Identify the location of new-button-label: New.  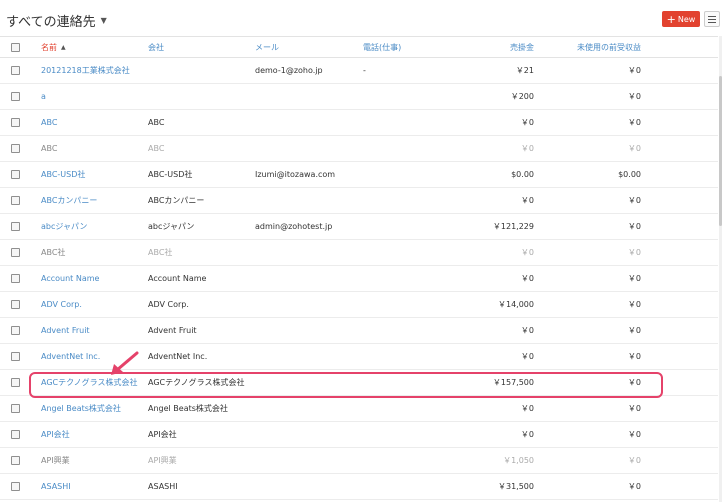
(686, 19).